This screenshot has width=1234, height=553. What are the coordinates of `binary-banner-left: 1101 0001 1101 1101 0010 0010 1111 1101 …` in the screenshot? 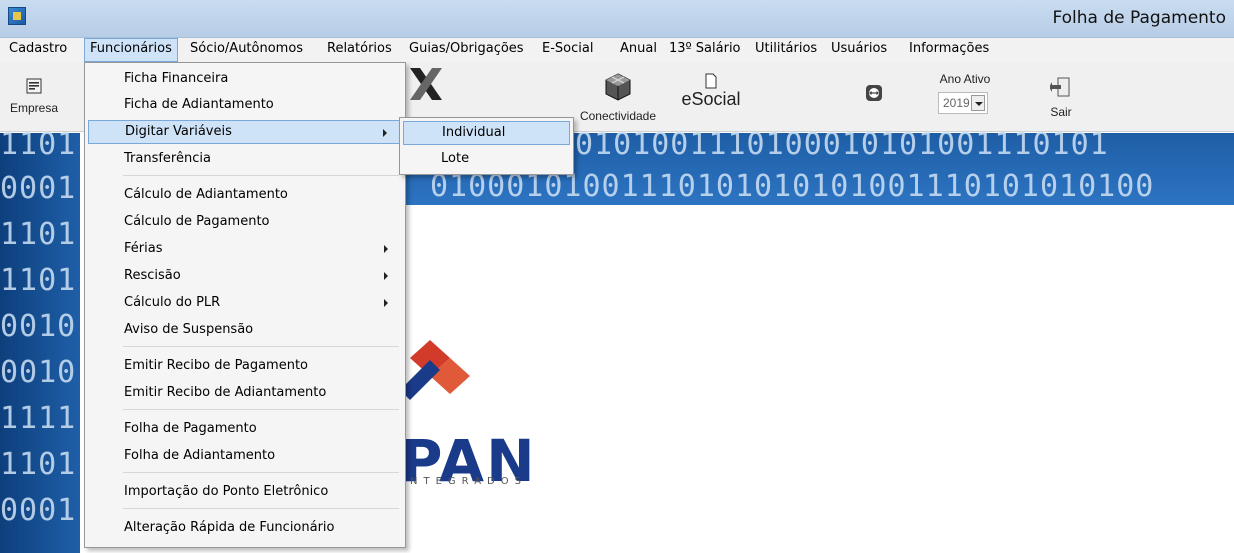 It's located at (40, 340).